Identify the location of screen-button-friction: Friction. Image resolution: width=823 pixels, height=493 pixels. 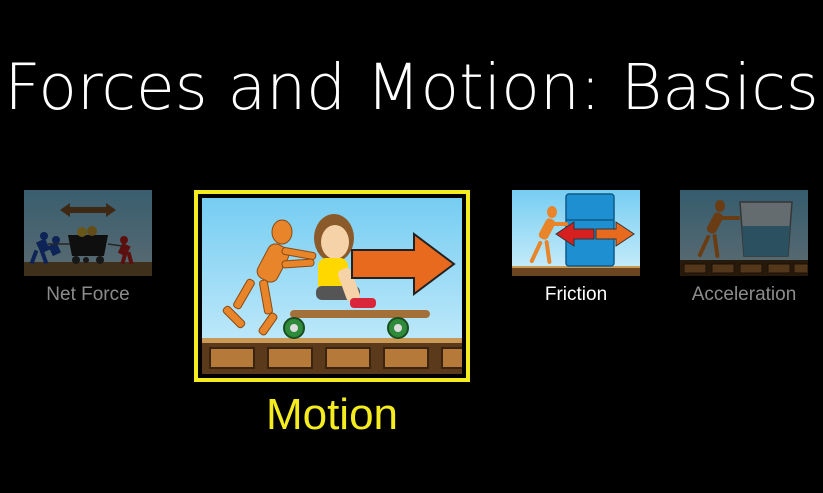
(576, 249).